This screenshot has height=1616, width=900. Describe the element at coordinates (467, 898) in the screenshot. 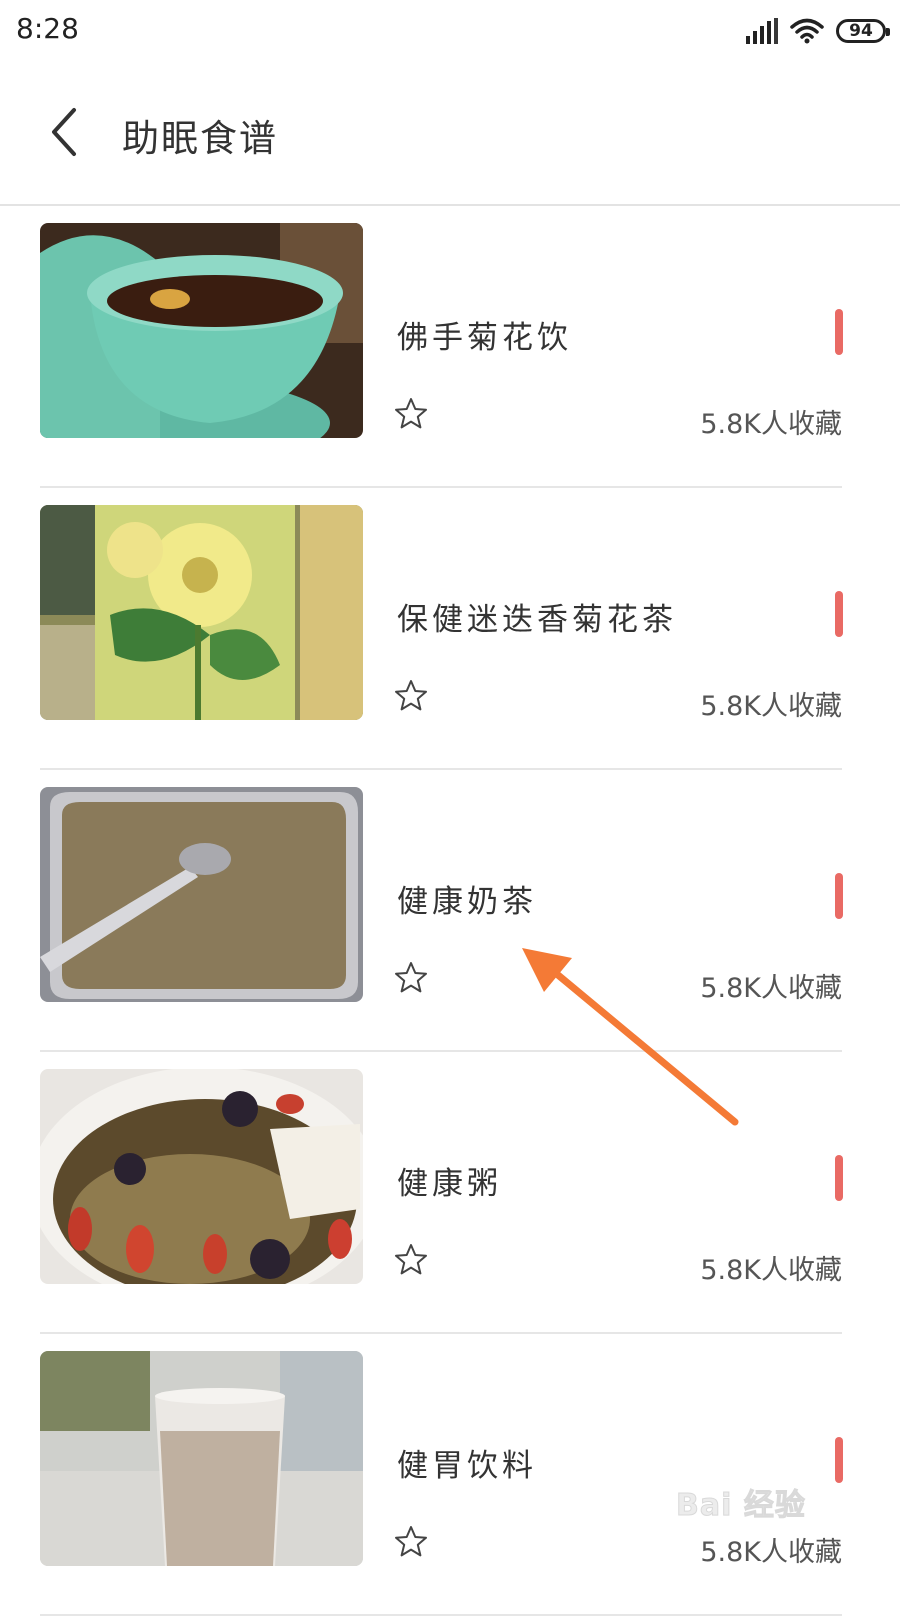

I see `recipe-title: 健康奶茶` at that location.